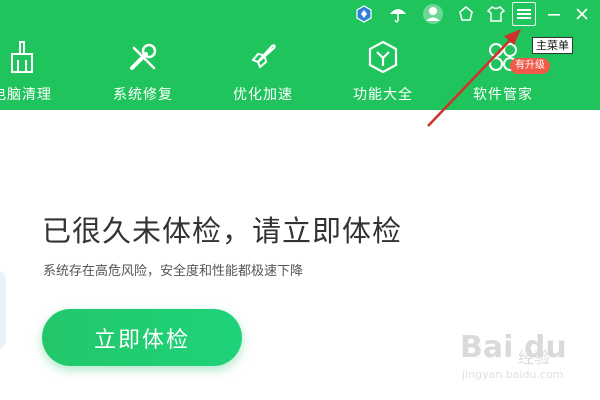 This screenshot has height=400, width=600. Describe the element at coordinates (534, 357) in the screenshot. I see `watermark-suffix: 经验` at that location.